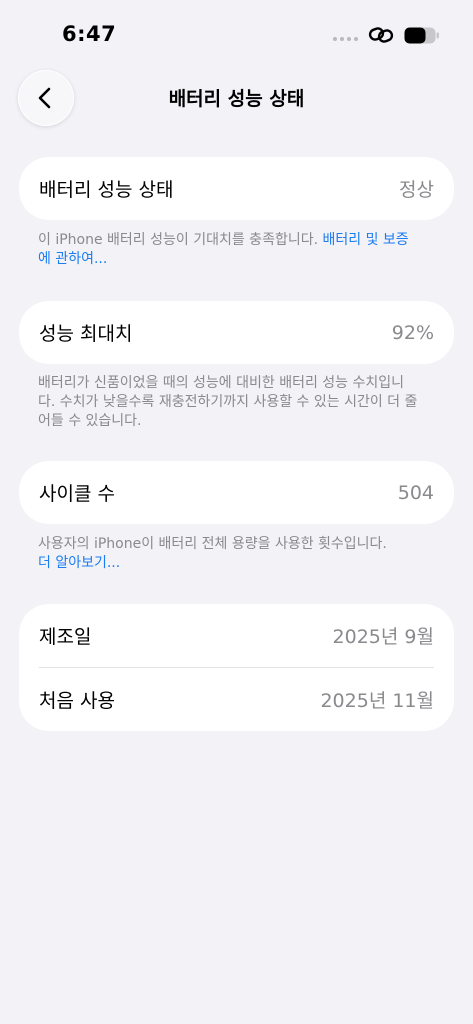  What do you see at coordinates (65, 637) in the screenshot?
I see `manufacture-date-label: 제조일` at bounding box center [65, 637].